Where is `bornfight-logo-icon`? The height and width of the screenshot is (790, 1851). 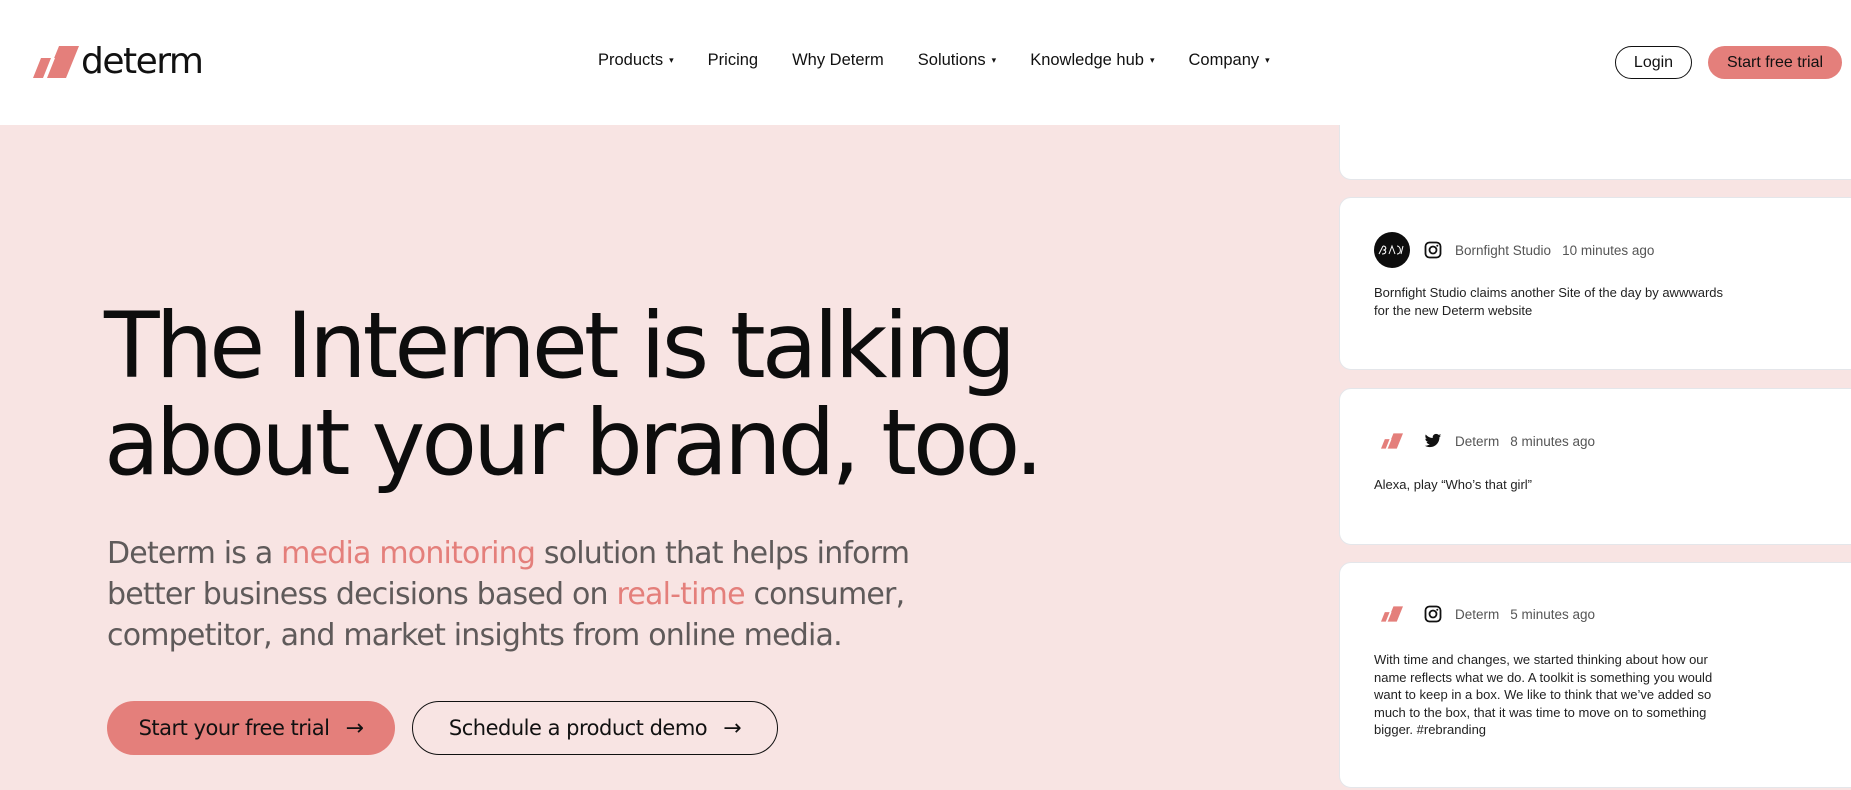 bornfight-logo-icon is located at coordinates (1391, 249).